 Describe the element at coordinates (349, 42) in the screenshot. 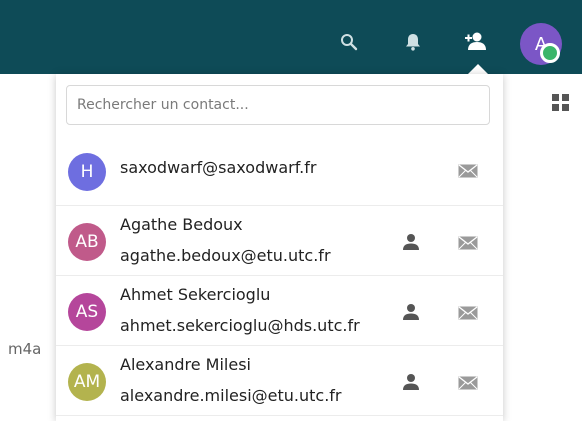

I see `search-icon` at that location.